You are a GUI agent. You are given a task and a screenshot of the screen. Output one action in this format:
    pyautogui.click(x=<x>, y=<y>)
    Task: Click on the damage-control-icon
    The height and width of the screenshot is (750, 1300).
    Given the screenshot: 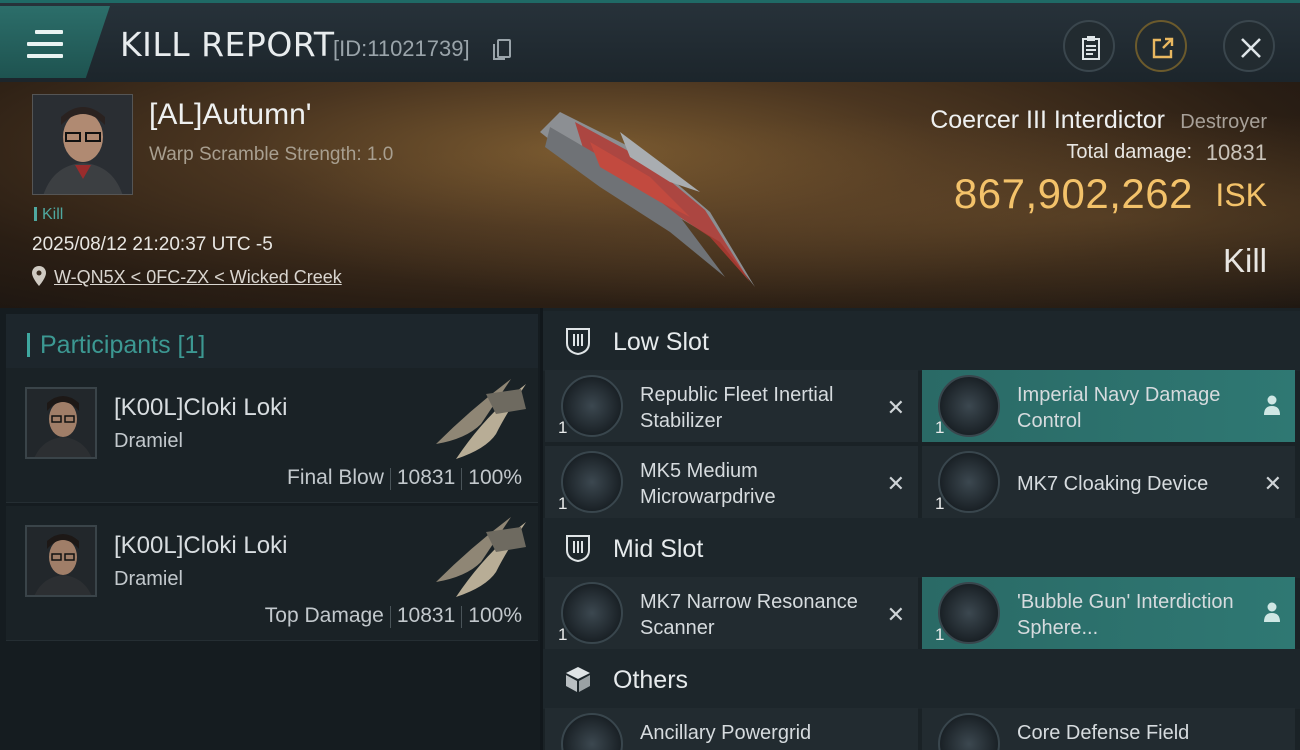 What is the action you would take?
    pyautogui.click(x=969, y=406)
    